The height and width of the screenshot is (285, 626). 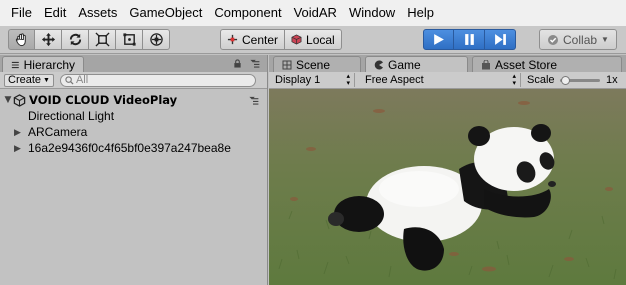 I want to click on search-input: All, so click(x=157, y=80).